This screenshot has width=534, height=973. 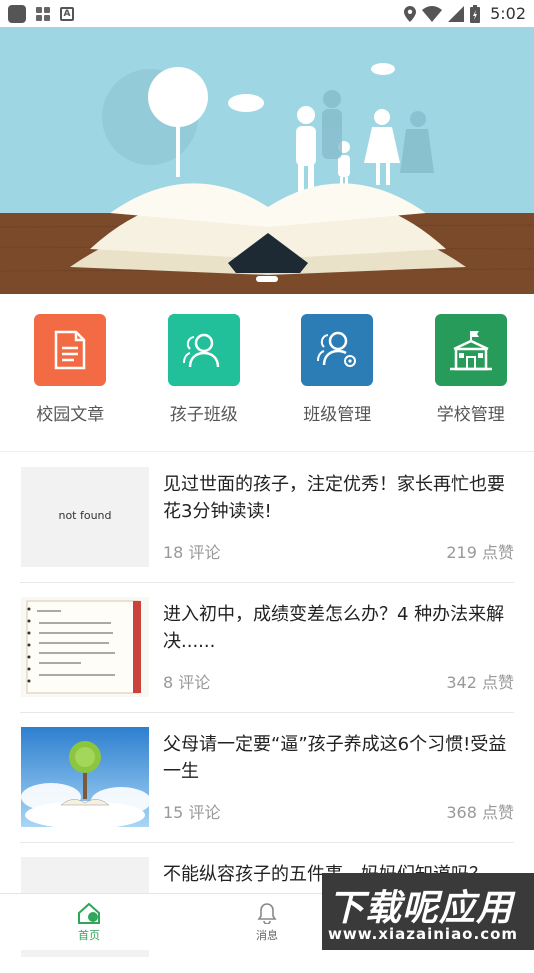 I want to click on nav-home-label: 首页, so click(x=89, y=935).